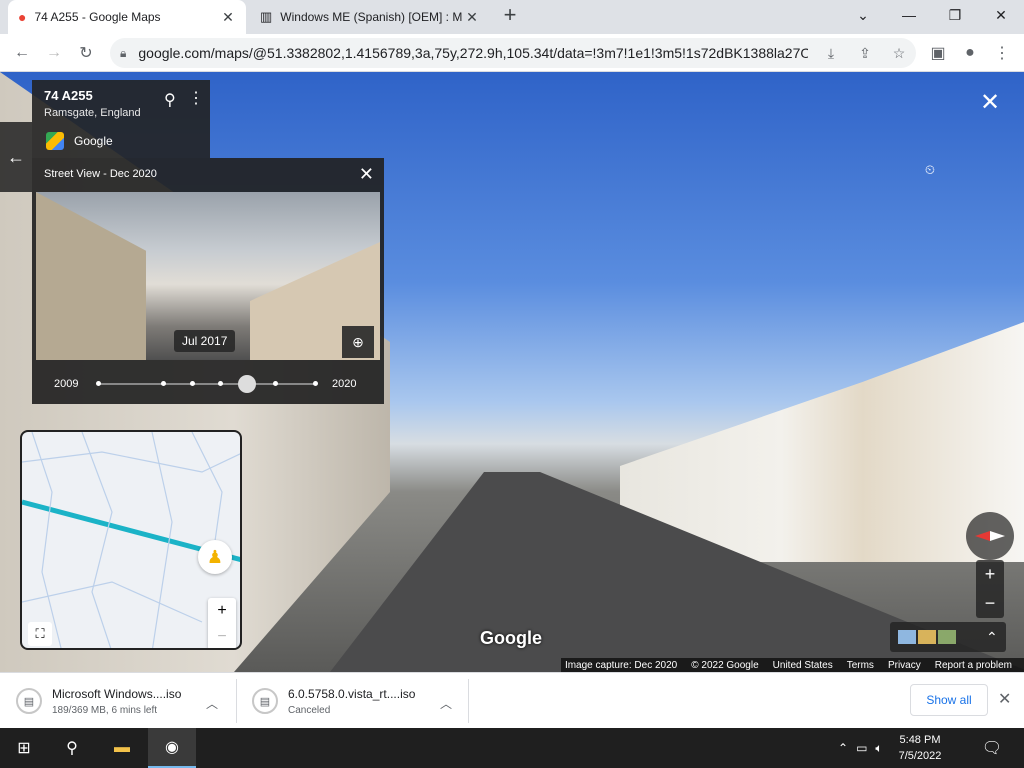 This screenshot has height=768, width=1024. I want to click on tab-windows-me: ▥ Windows ME (Spanish) [OEM] : M ✕, so click(370, 17).